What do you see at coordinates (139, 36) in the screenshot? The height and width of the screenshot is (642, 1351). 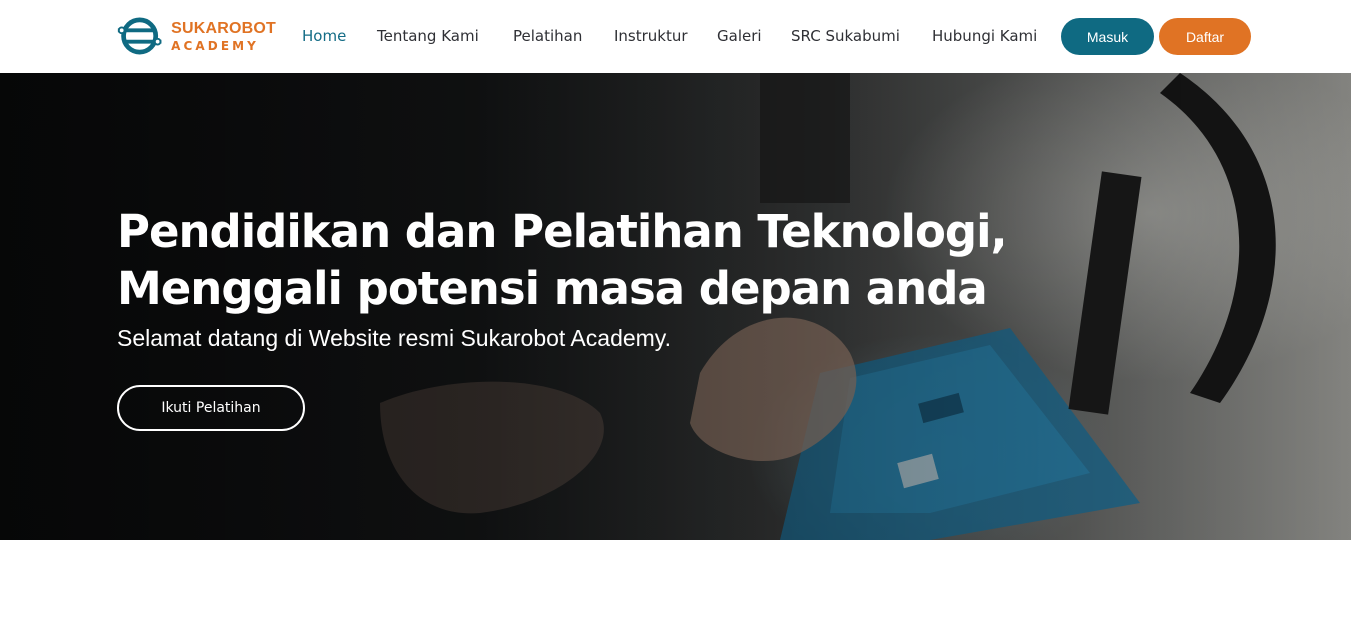 I see `circuit-logo-icon` at bounding box center [139, 36].